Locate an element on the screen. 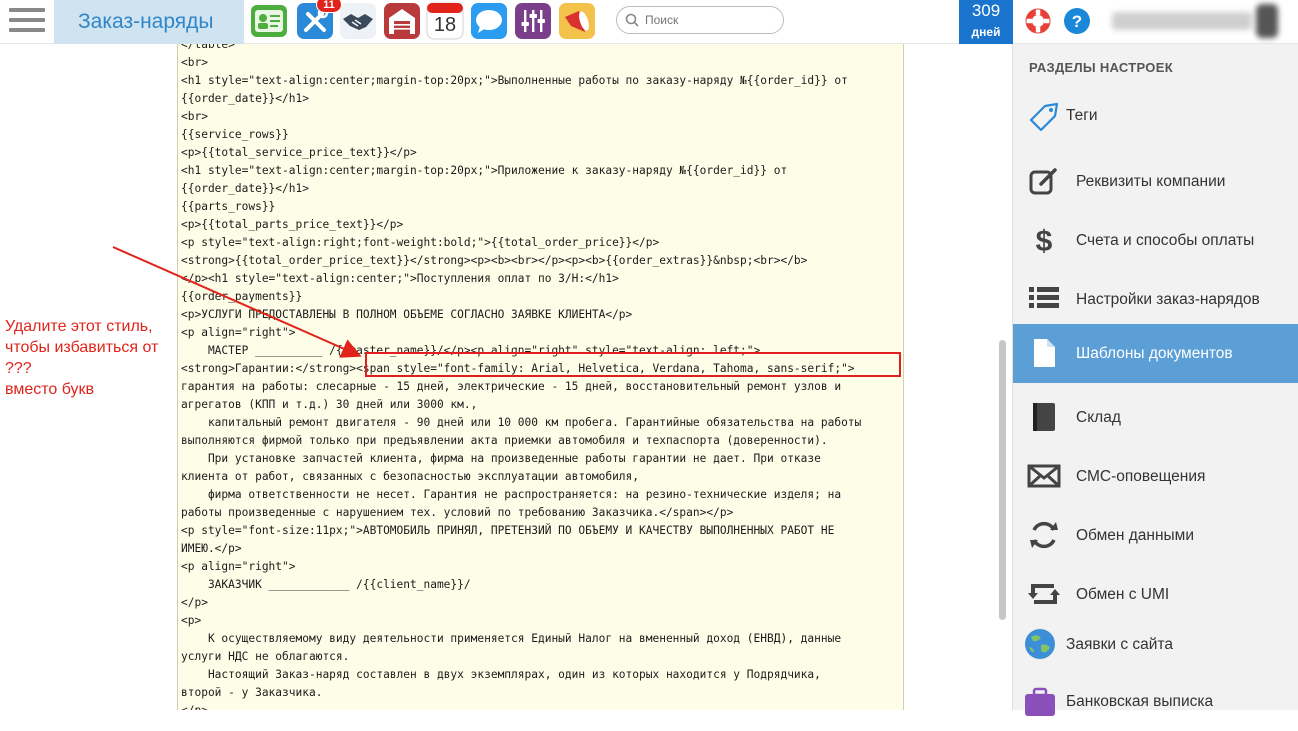 This screenshot has height=731, width=1298. code-line: ЗАКАЗЧИК ____________ /{{client_name}}/ is located at coordinates (326, 584).